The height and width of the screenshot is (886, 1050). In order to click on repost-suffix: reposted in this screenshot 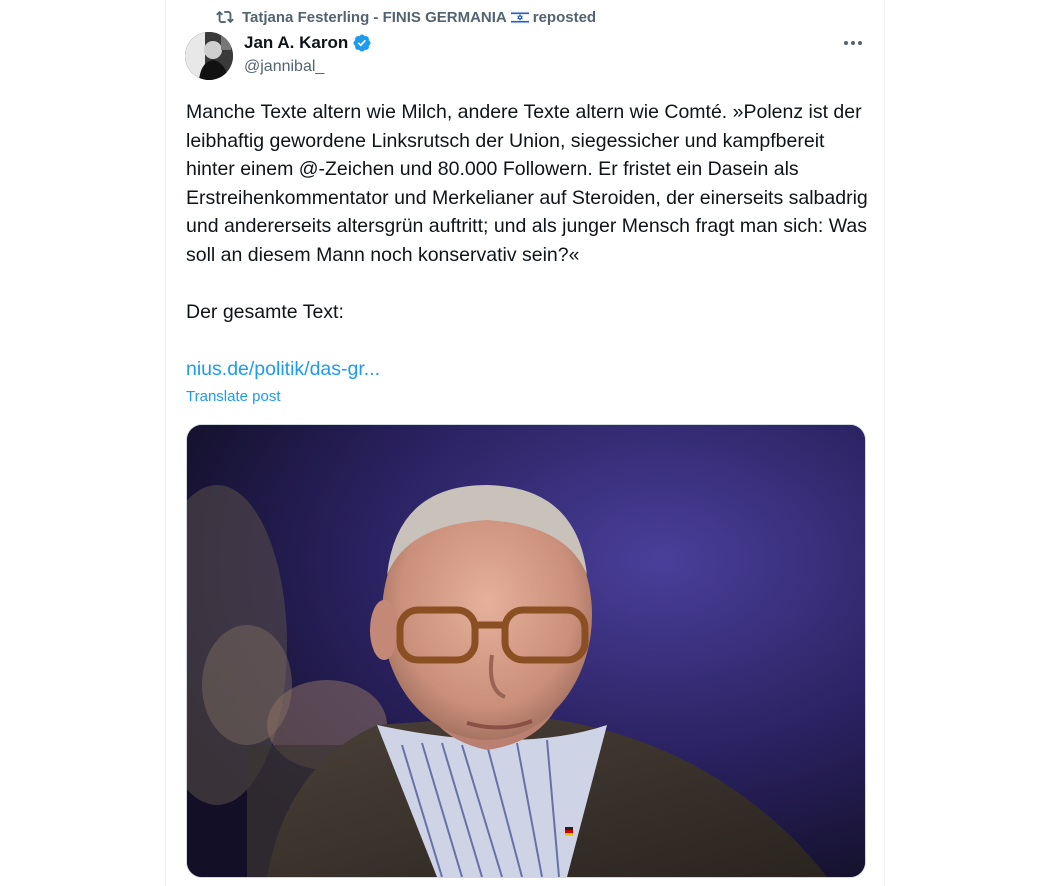, I will do `click(564, 17)`.